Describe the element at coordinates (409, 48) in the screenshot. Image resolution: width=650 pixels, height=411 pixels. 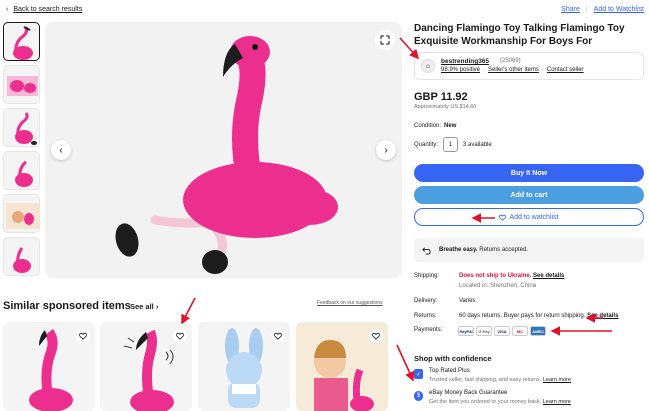
I see `arrow-to-seller` at that location.